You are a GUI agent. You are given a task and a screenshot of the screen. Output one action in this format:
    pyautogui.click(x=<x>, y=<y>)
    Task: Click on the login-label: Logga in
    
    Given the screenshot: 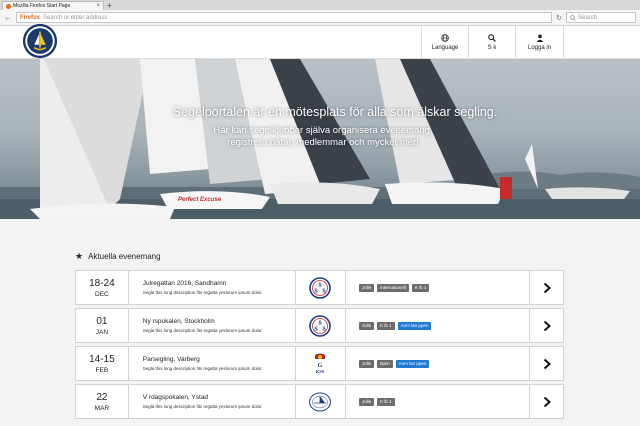 What is the action you would take?
    pyautogui.click(x=539, y=47)
    